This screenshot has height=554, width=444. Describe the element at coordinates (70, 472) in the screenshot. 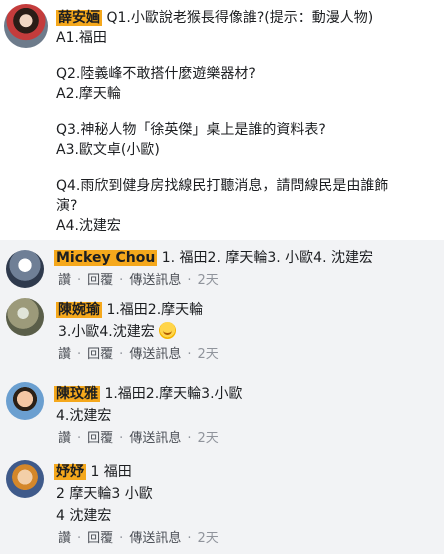

I see `comment-author-name: 妤妤` at that location.